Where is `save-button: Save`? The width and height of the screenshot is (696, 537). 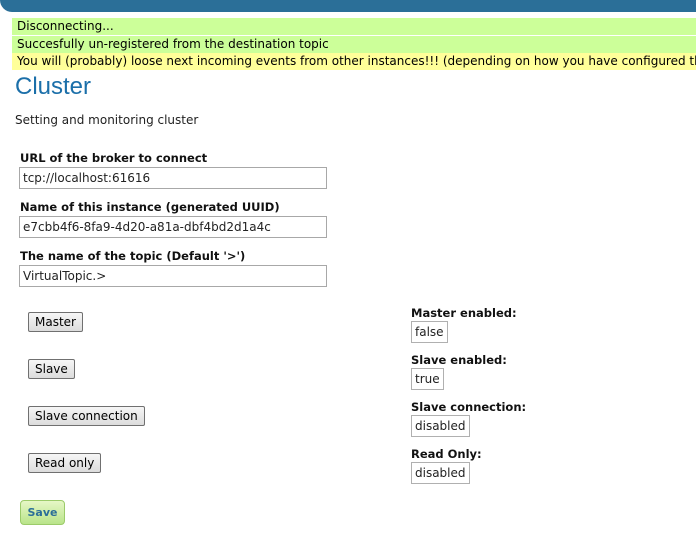
save-button: Save is located at coordinates (42, 512).